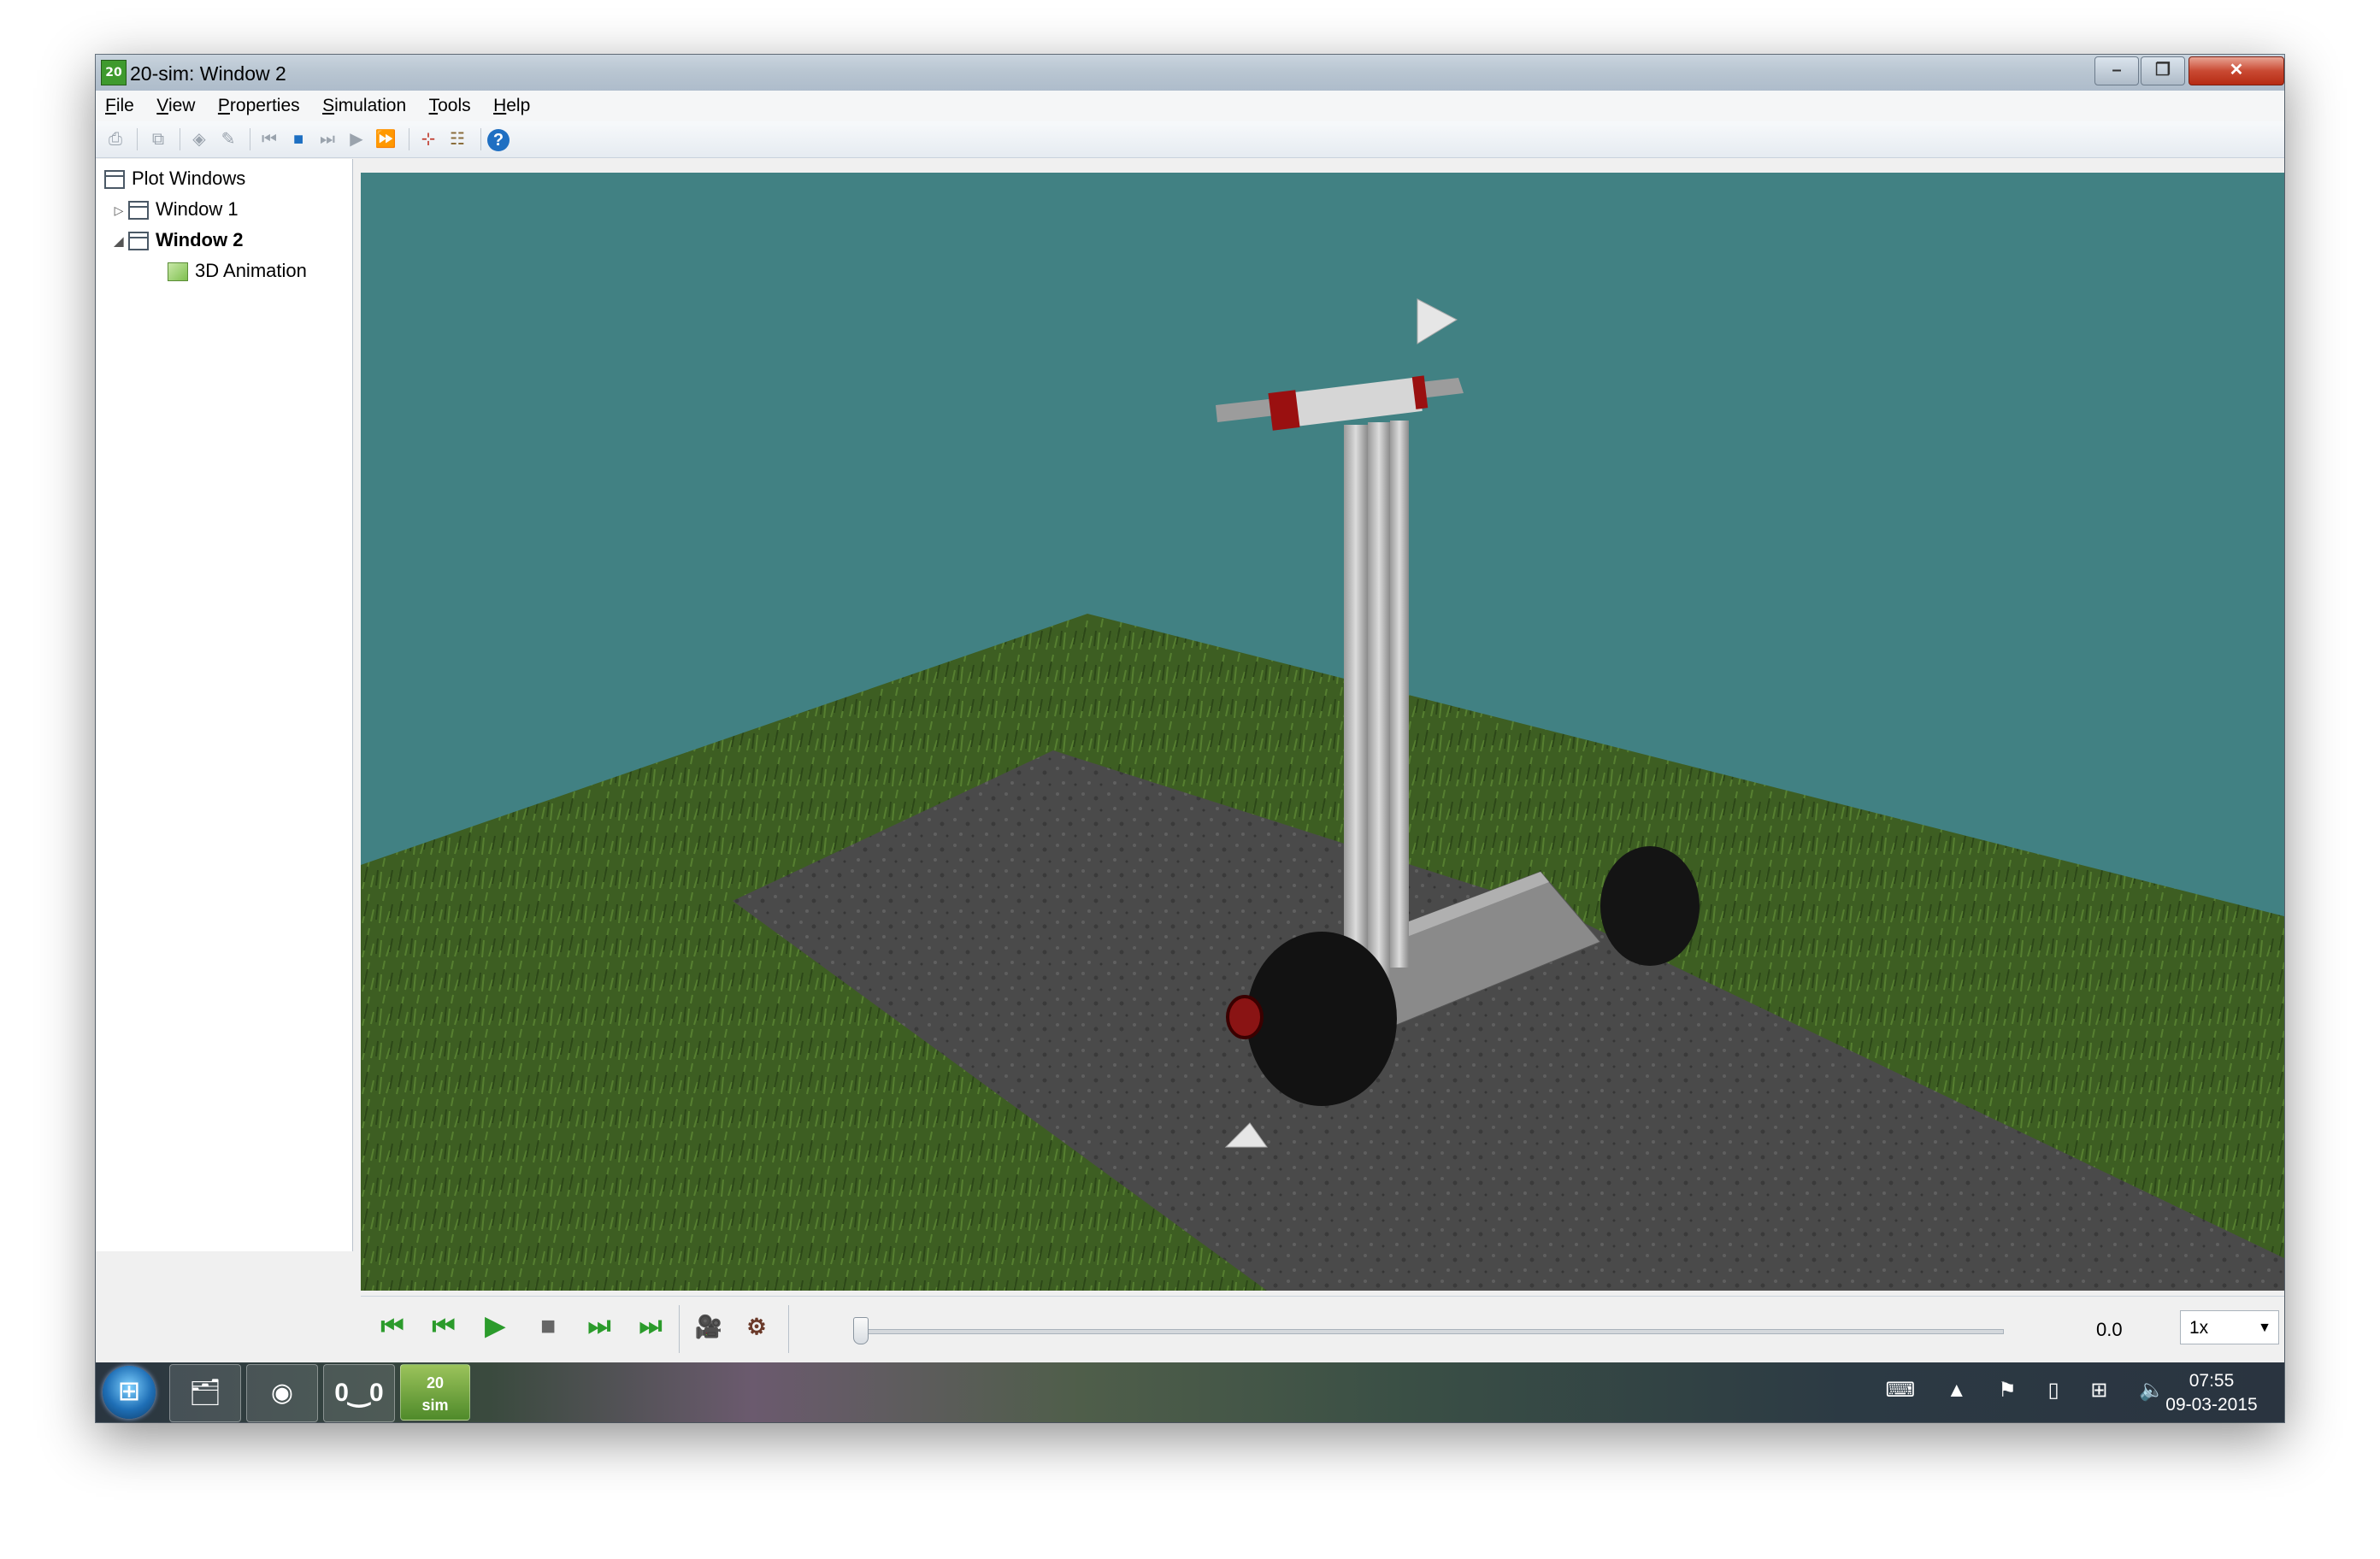 This screenshot has height=1559, width=2380. I want to click on close-button: ✕, so click(2237, 71).